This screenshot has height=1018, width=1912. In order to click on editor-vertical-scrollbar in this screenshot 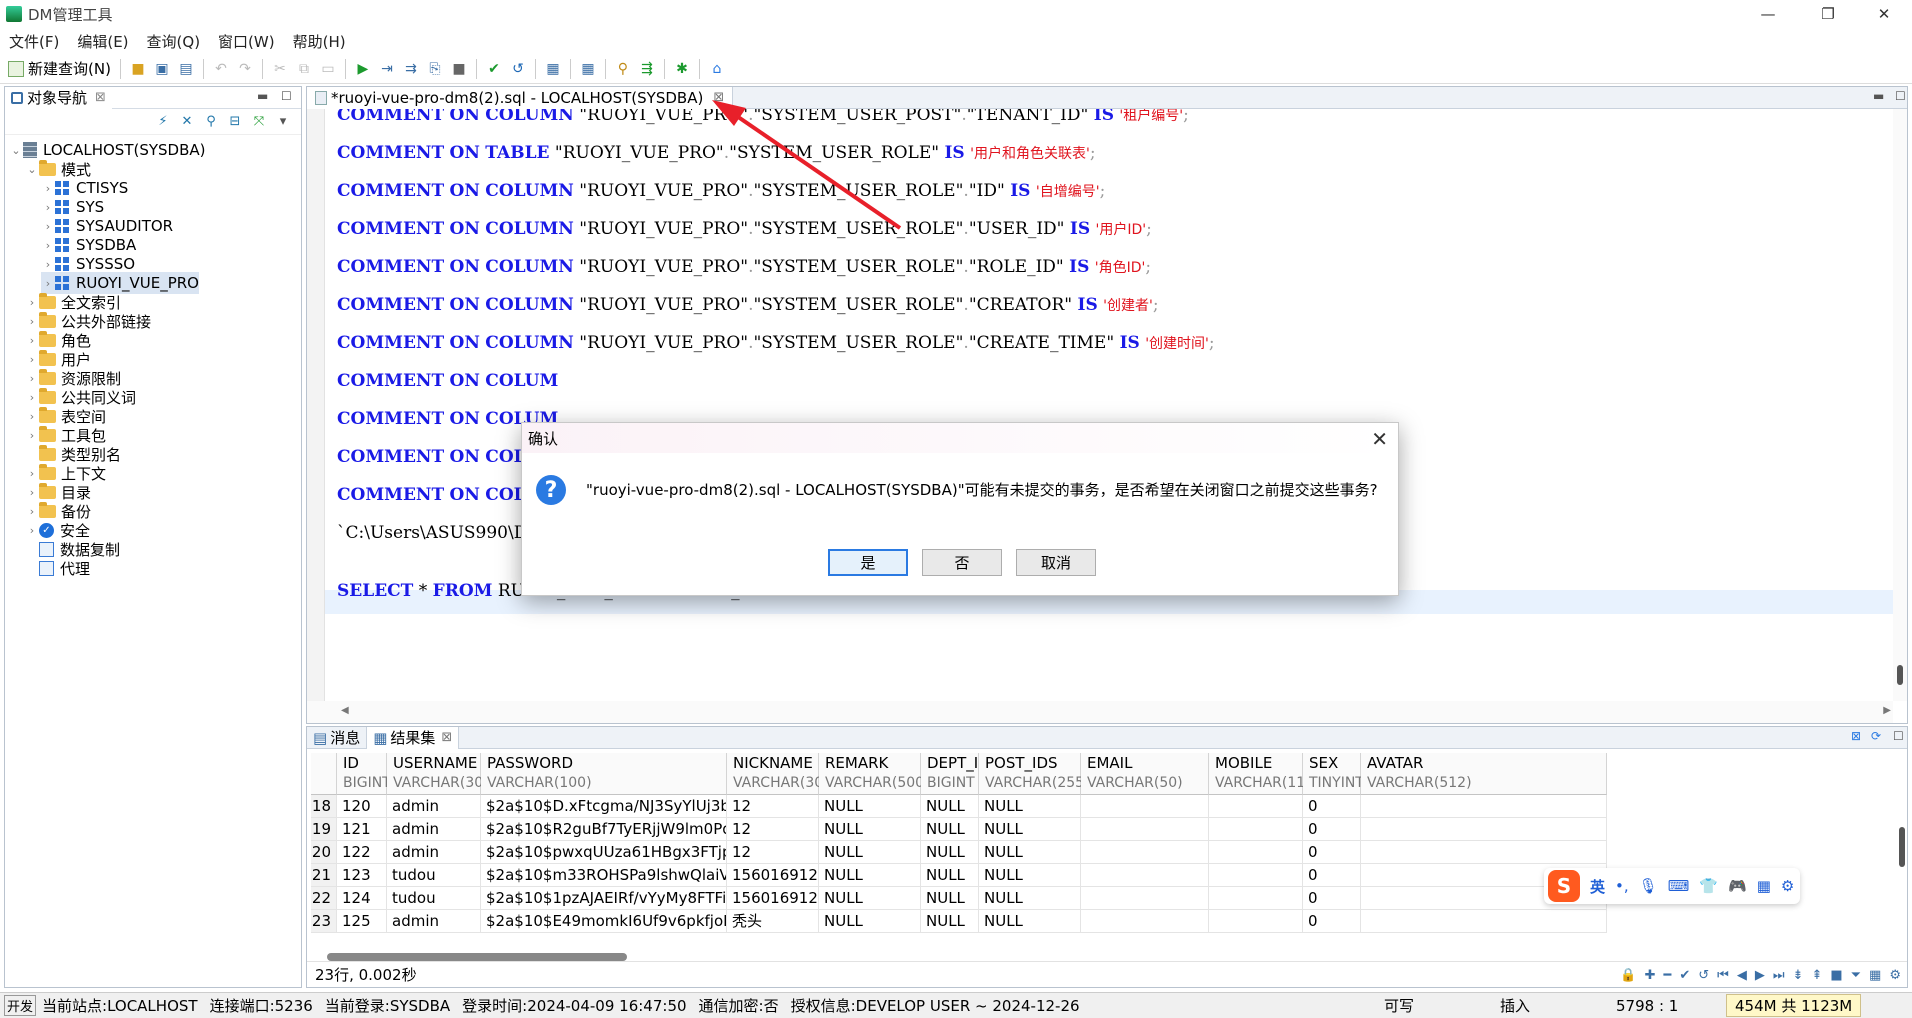, I will do `click(1900, 405)`.